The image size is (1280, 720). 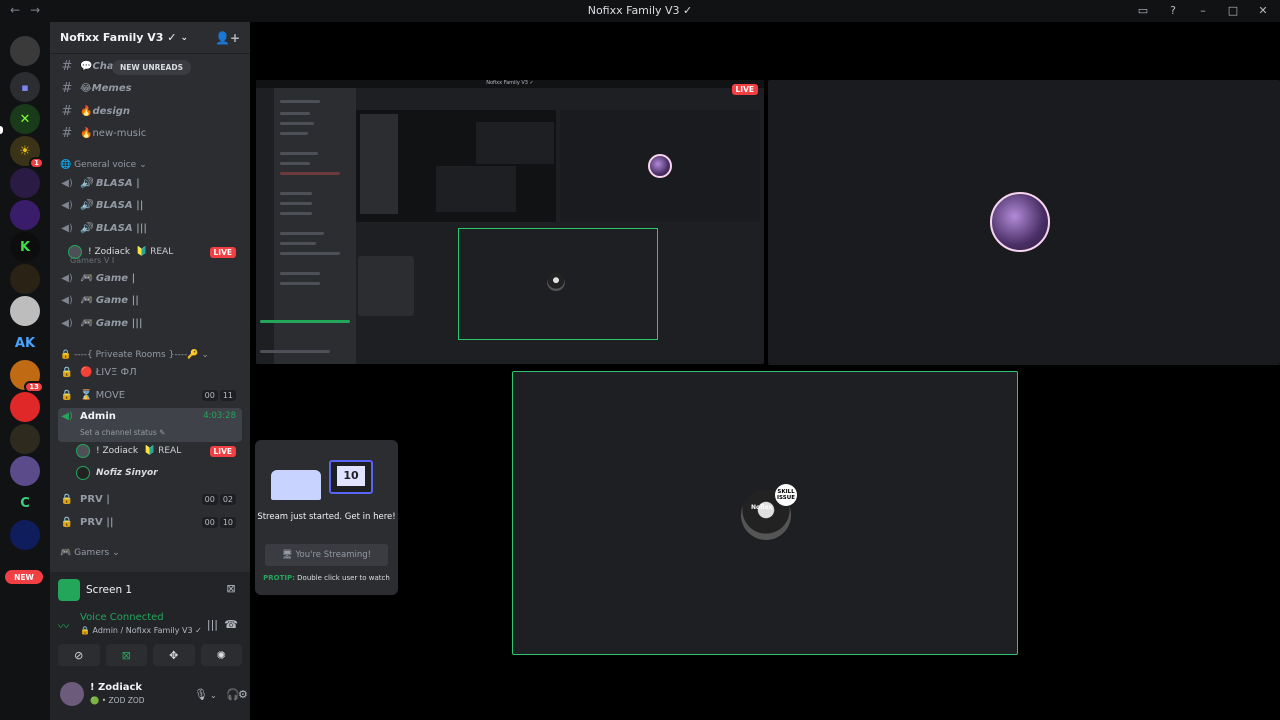 I want to click on voice-member-zodiack: ! Zodiack 🔰 REAL LIVE, so click(x=159, y=451).